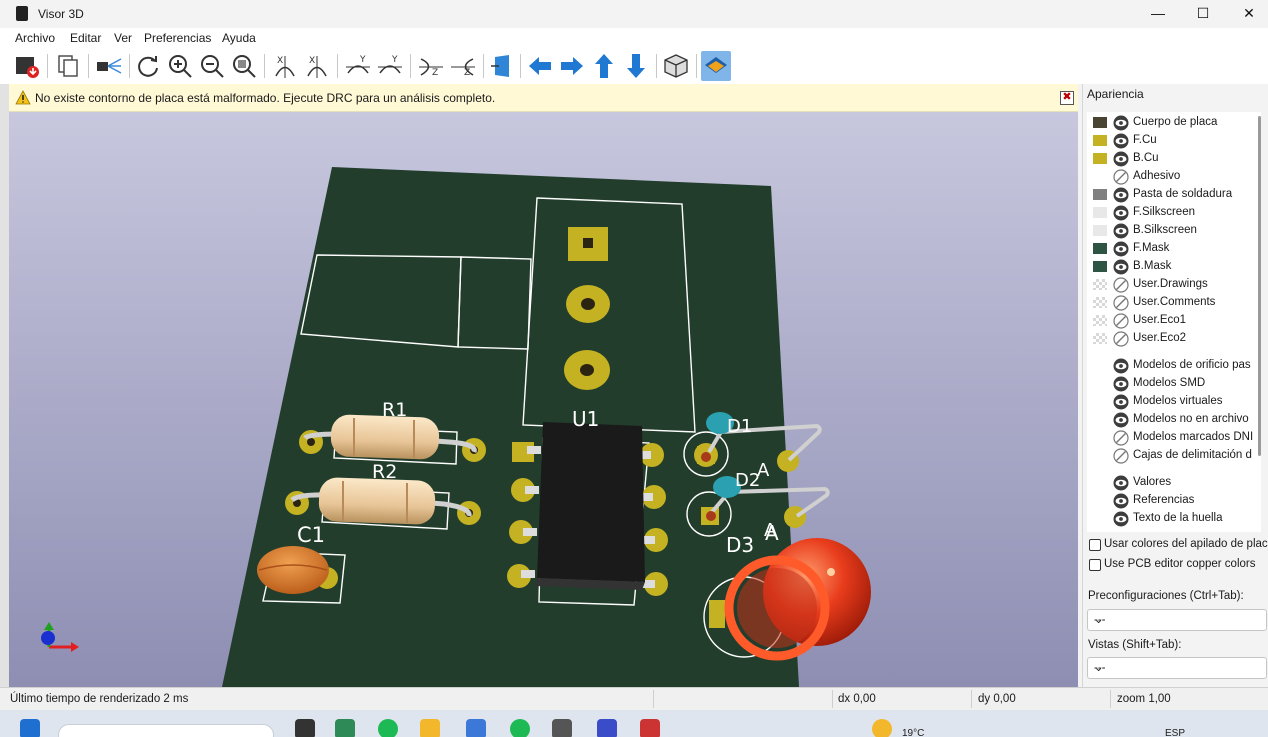  I want to click on language-indicator: ESP, so click(1175, 732).